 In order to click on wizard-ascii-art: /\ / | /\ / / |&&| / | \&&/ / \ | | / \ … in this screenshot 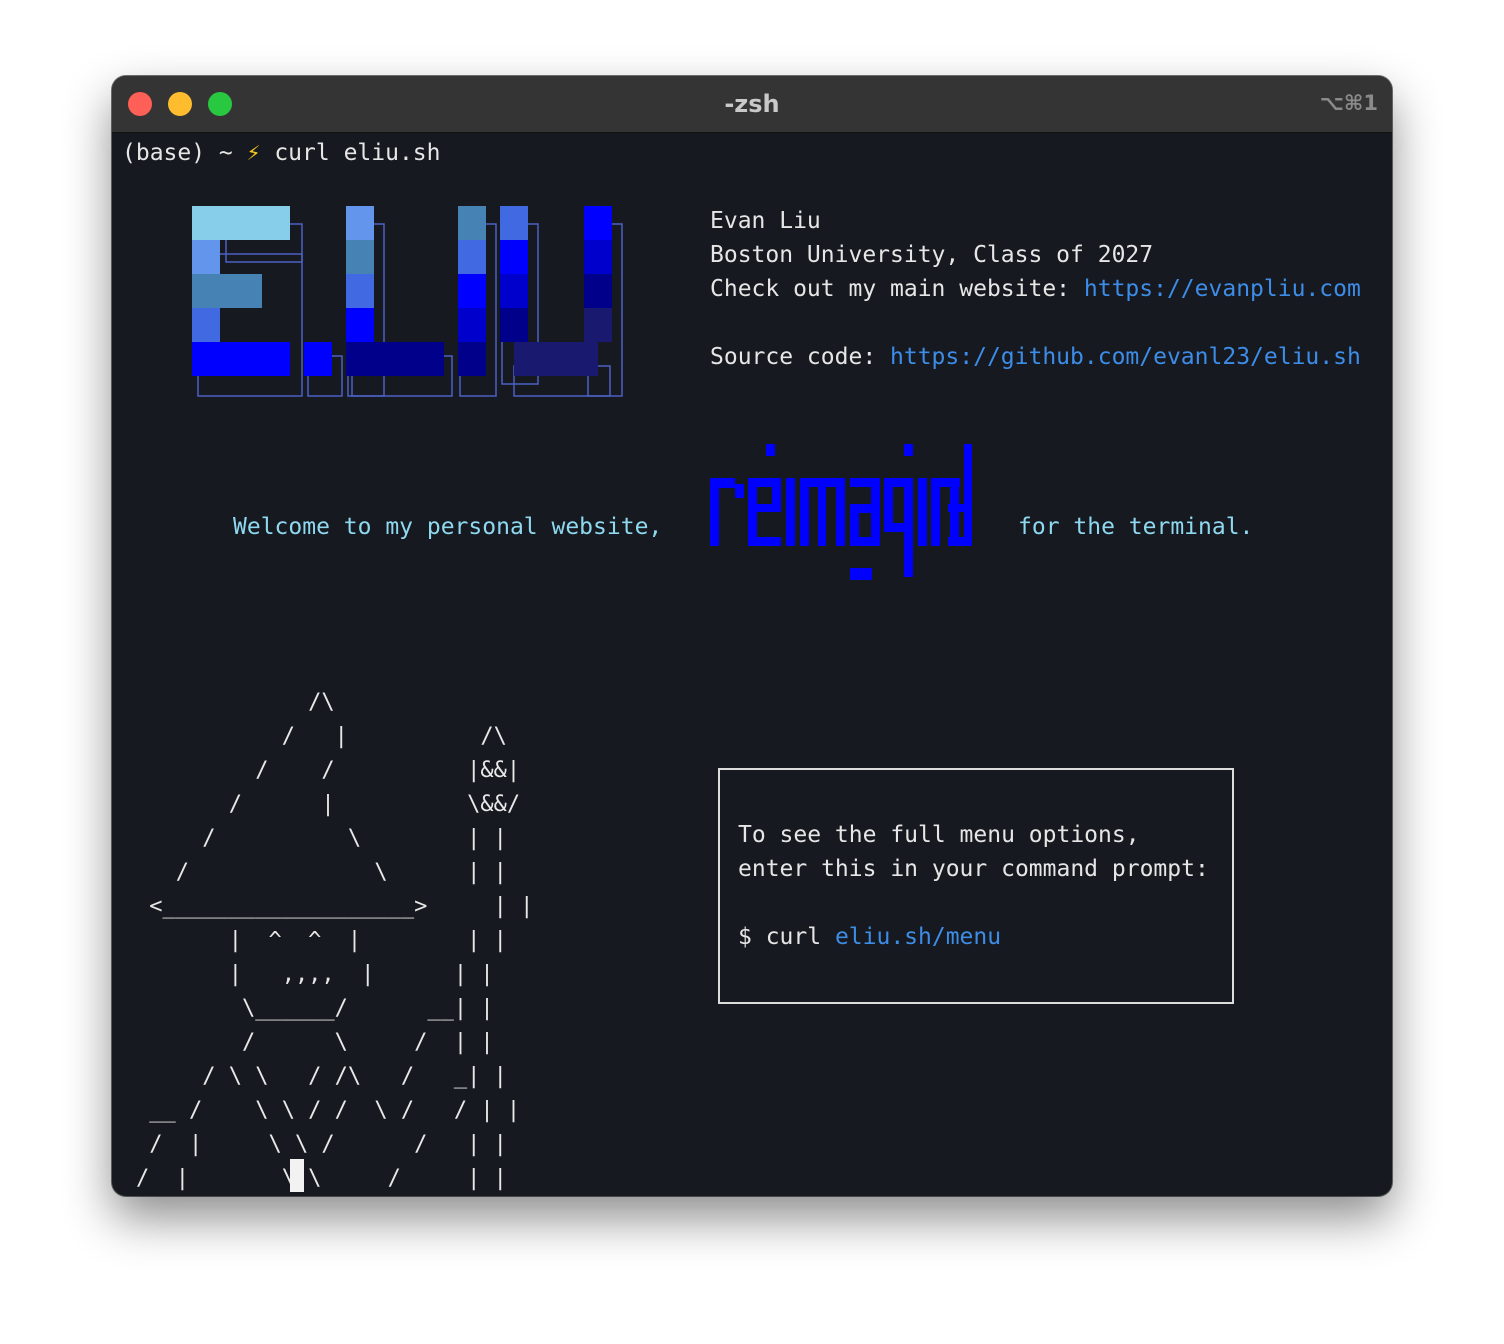, I will do `click(335, 940)`.